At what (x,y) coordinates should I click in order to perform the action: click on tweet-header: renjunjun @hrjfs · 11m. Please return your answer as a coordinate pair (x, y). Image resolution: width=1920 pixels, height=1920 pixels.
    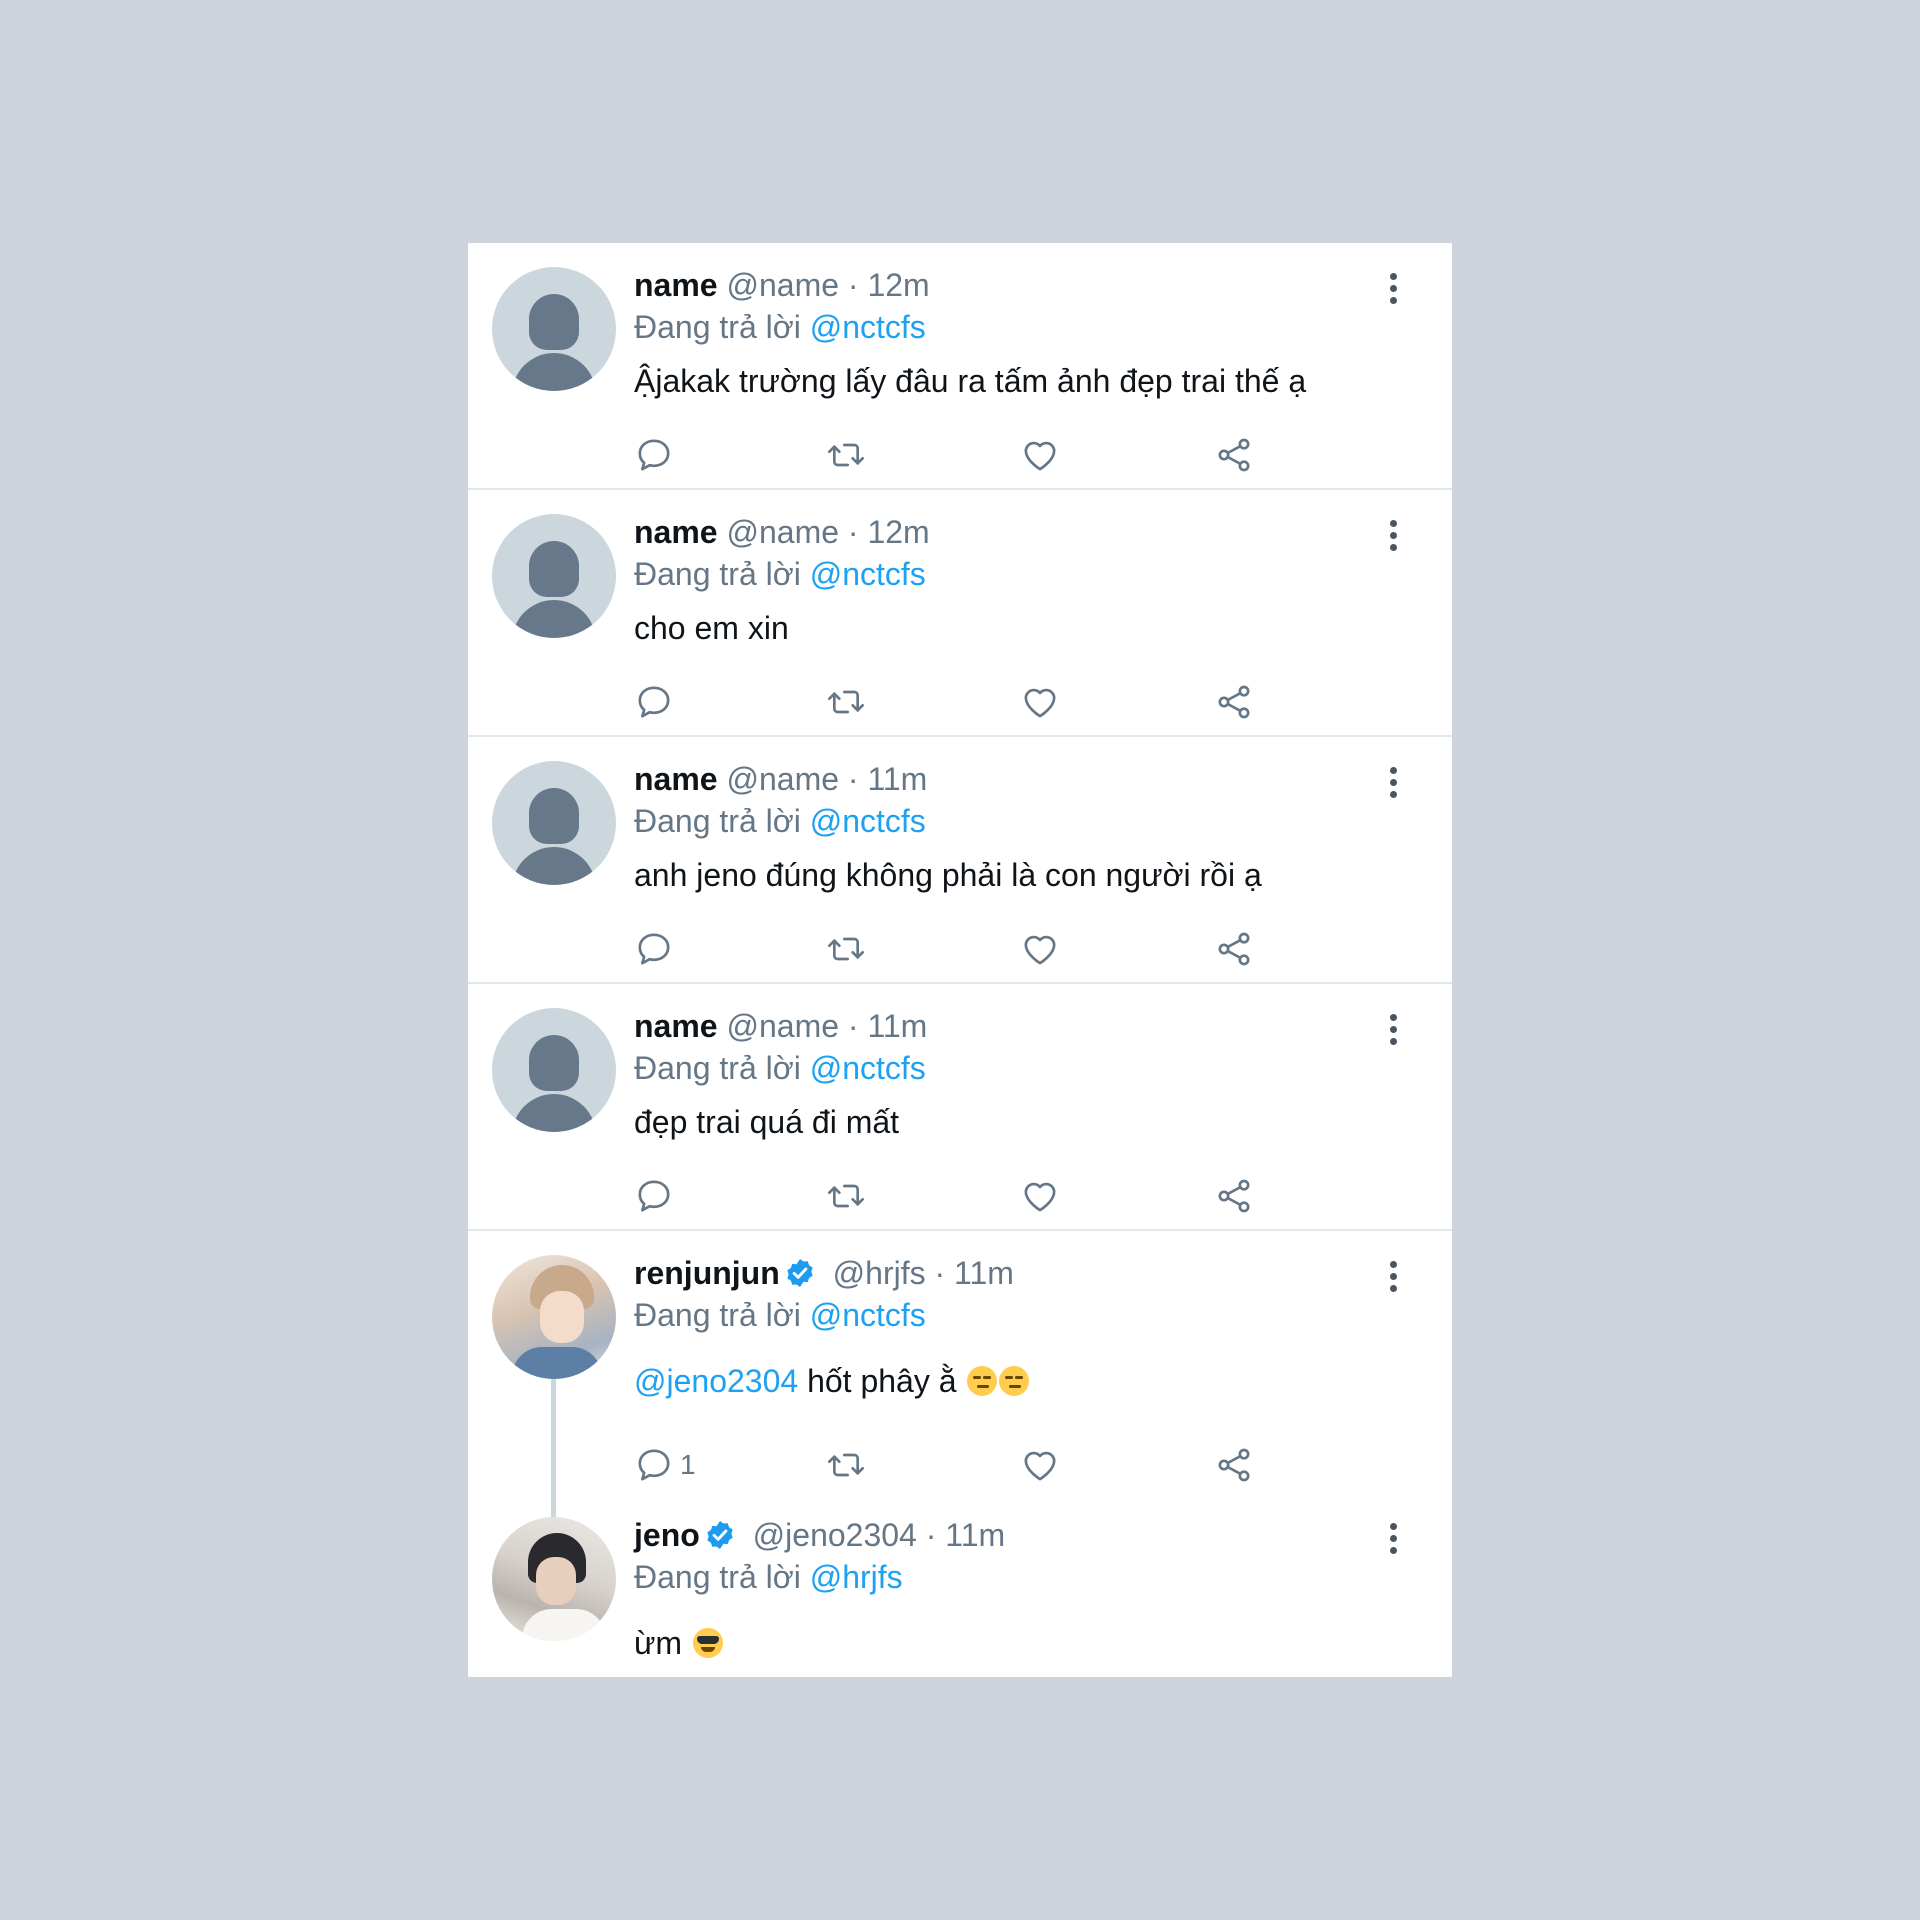
    Looking at the image, I should click on (1031, 1273).